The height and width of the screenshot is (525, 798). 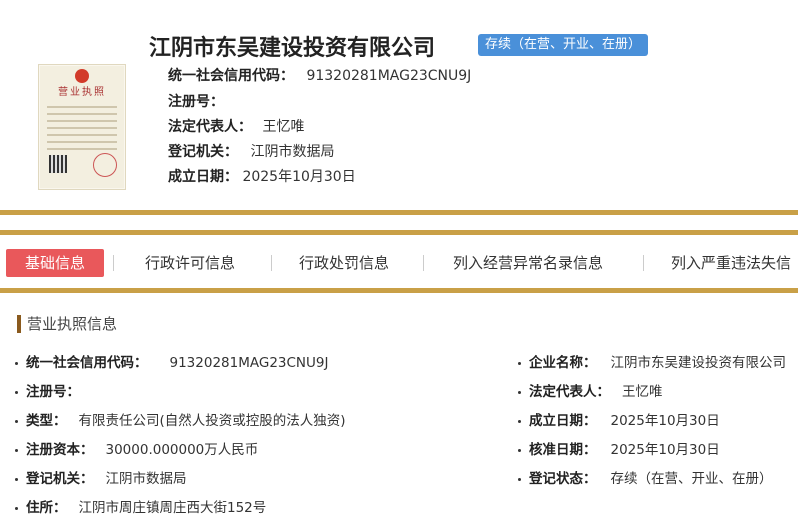 I want to click on tab-admin-penalty: 行政处罚信息, so click(x=344, y=263).